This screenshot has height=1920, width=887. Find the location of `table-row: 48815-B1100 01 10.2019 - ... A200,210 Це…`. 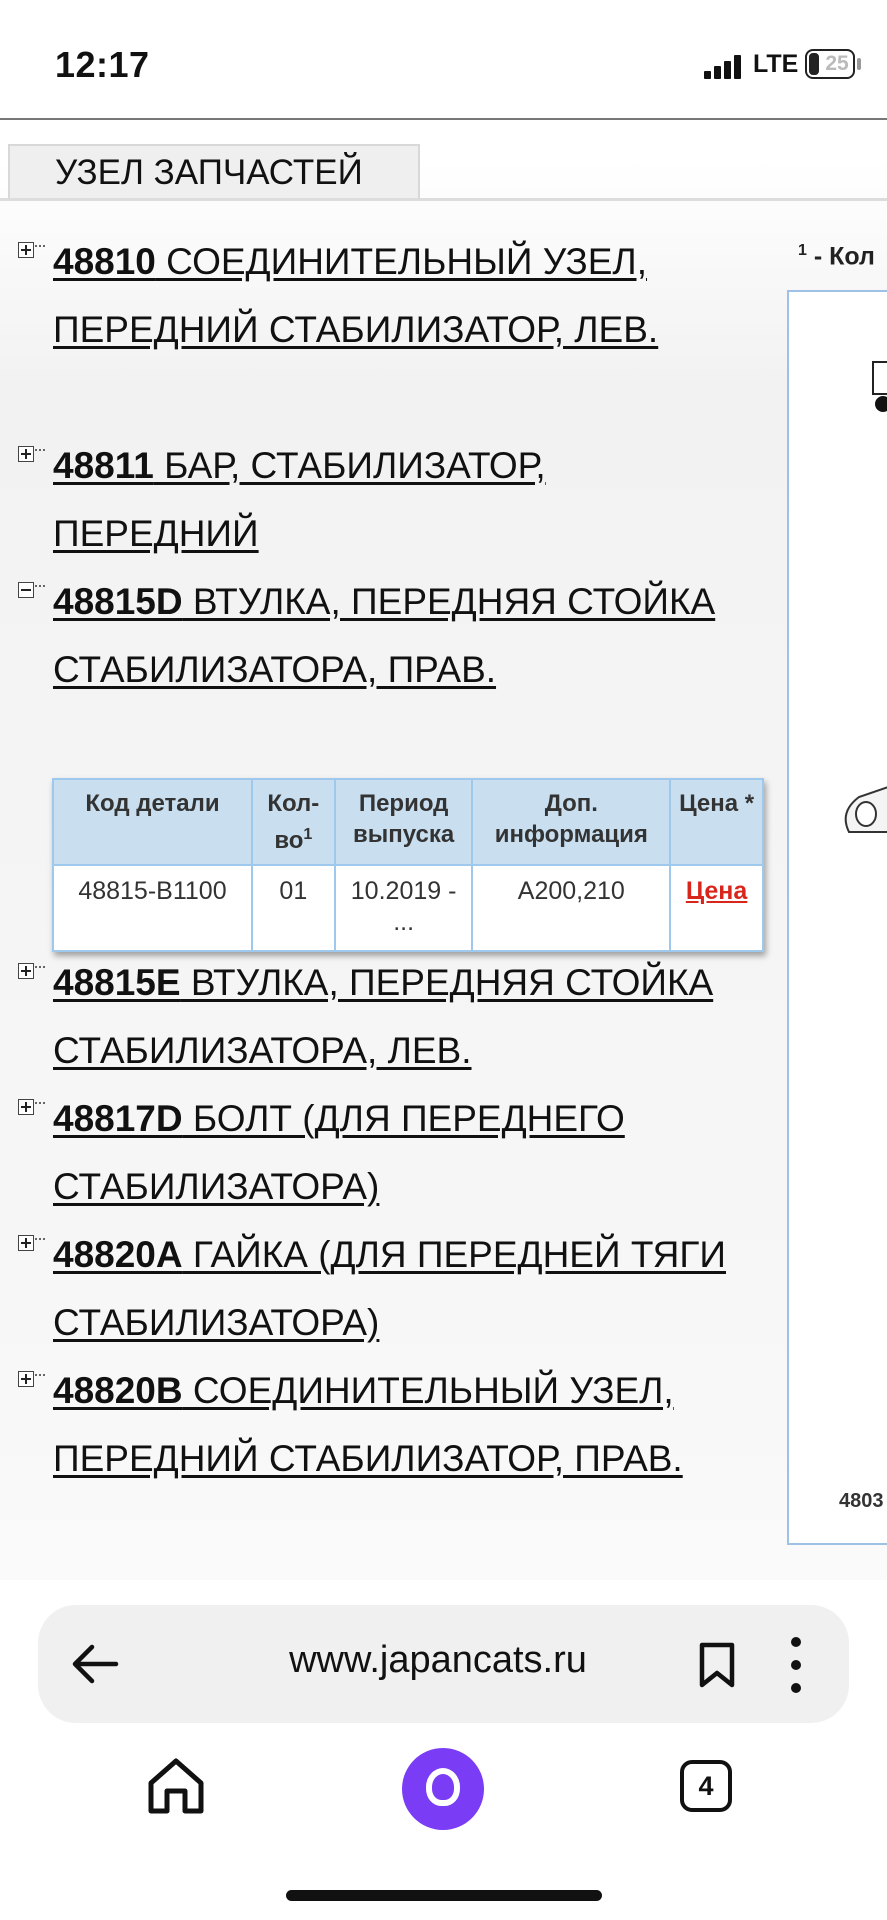

table-row: 48815-B1100 01 10.2019 - ... A200,210 Це… is located at coordinates (408, 908).